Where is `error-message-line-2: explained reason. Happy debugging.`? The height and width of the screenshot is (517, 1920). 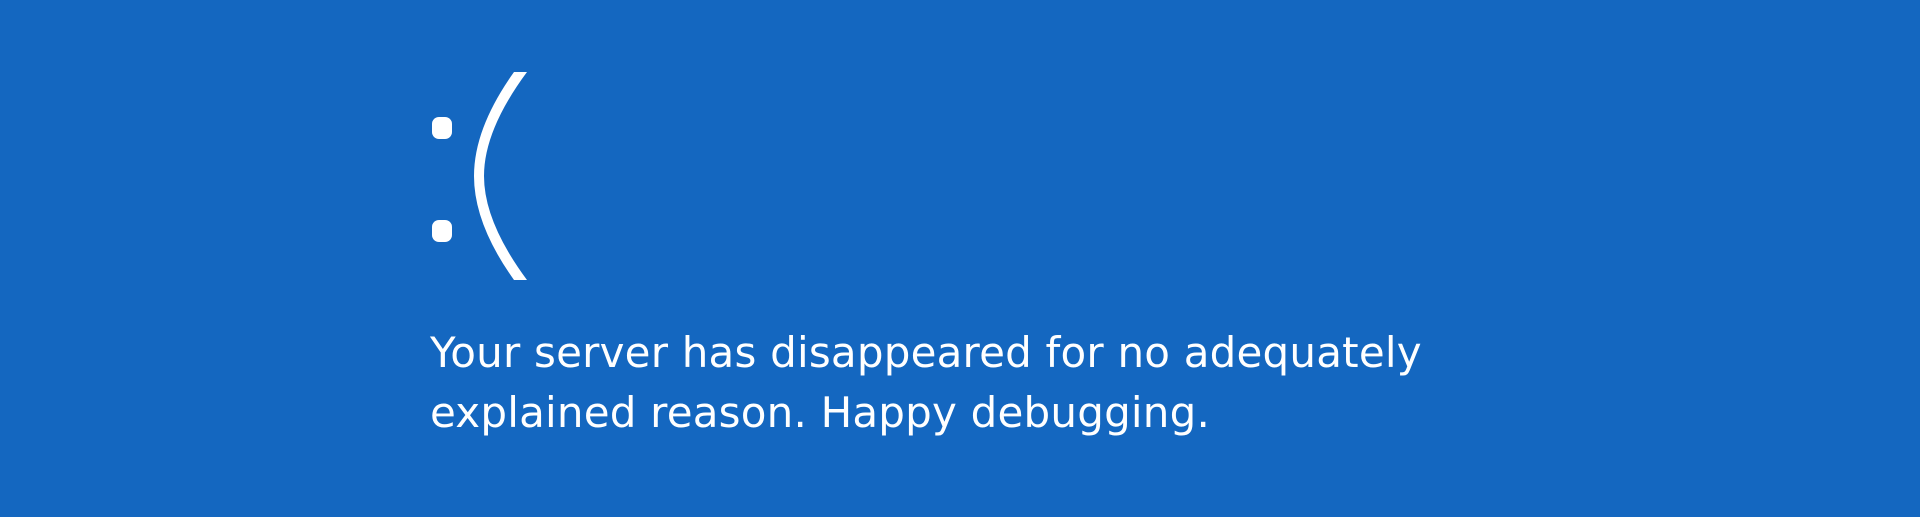 error-message-line-2: explained reason. Happy debugging. is located at coordinates (820, 412).